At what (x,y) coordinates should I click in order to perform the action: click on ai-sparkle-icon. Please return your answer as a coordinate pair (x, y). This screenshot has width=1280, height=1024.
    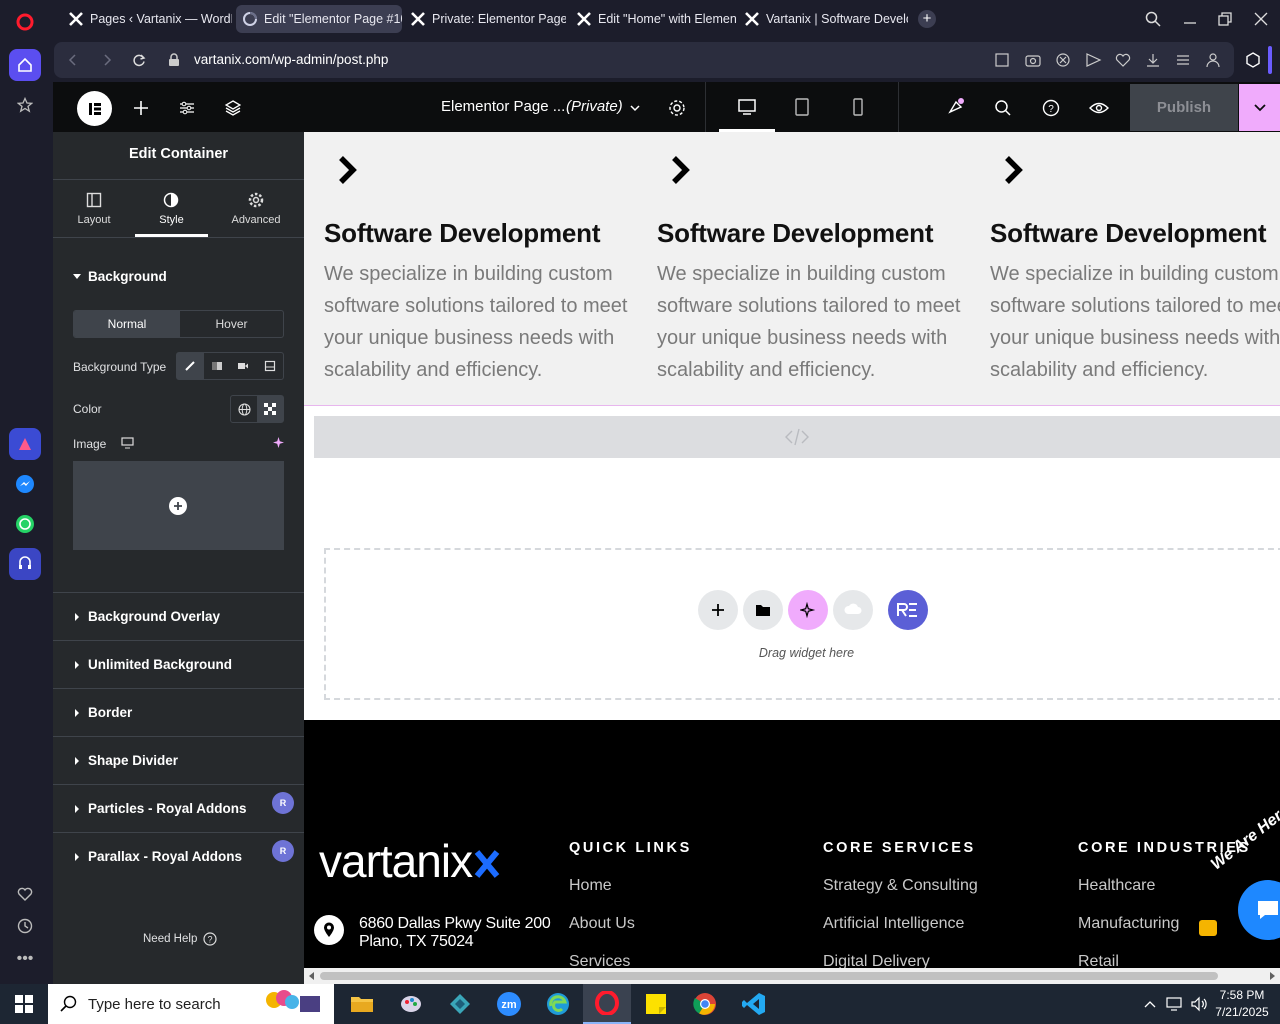
    Looking at the image, I should click on (278, 442).